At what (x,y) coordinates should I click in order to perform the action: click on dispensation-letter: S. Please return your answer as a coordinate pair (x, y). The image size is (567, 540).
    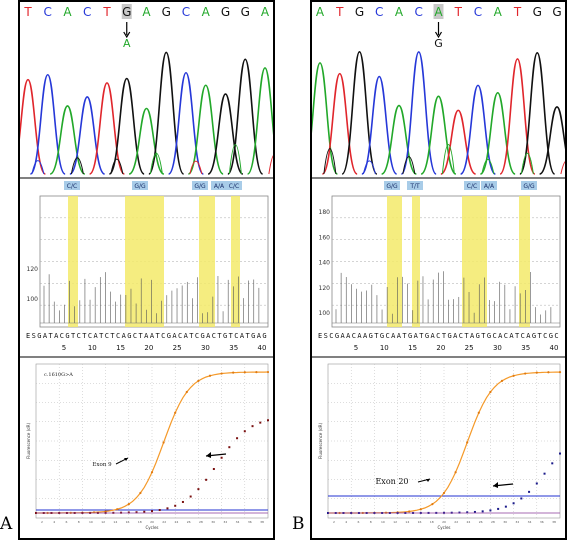
    Looking at the image, I should click on (326, 336).